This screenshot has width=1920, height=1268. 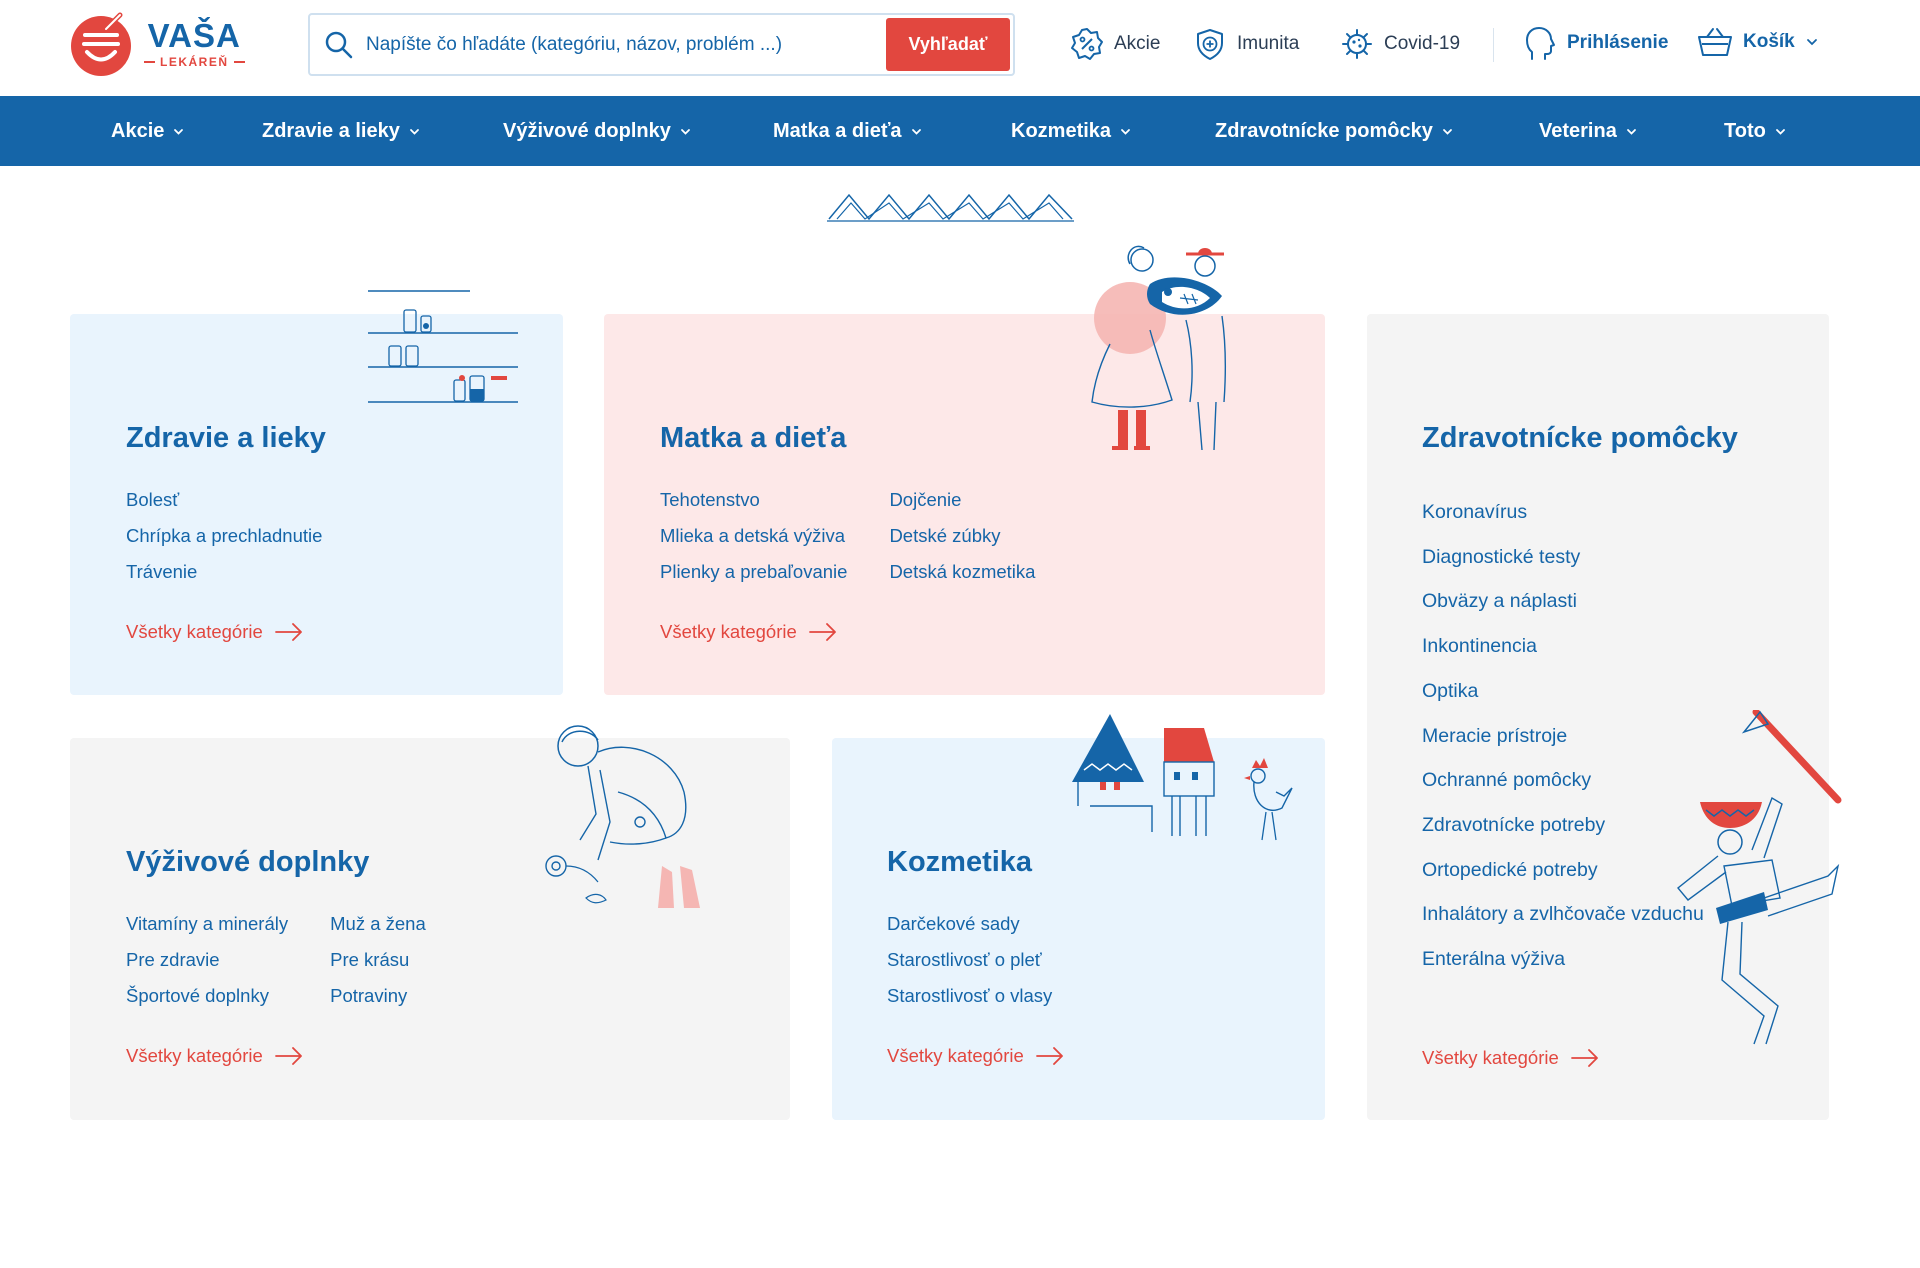 I want to click on category-link: Chrípka a prechladnutie, so click(x=224, y=536).